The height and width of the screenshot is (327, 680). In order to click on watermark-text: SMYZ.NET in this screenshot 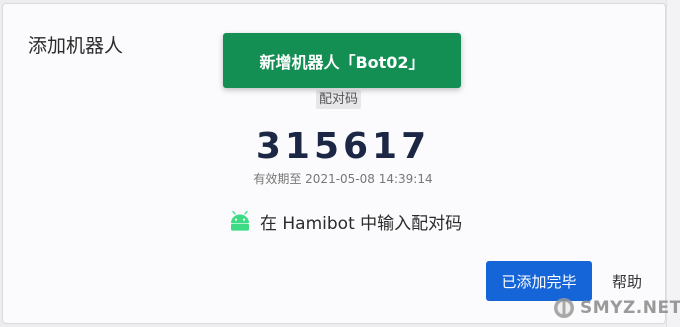, I will do `click(630, 308)`.